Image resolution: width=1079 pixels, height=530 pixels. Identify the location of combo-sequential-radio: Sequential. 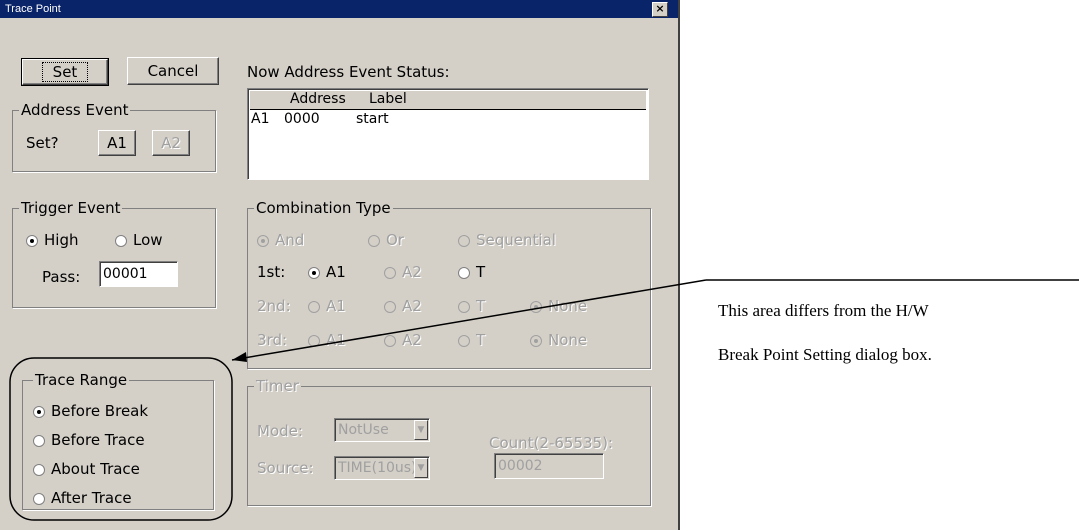
(507, 240).